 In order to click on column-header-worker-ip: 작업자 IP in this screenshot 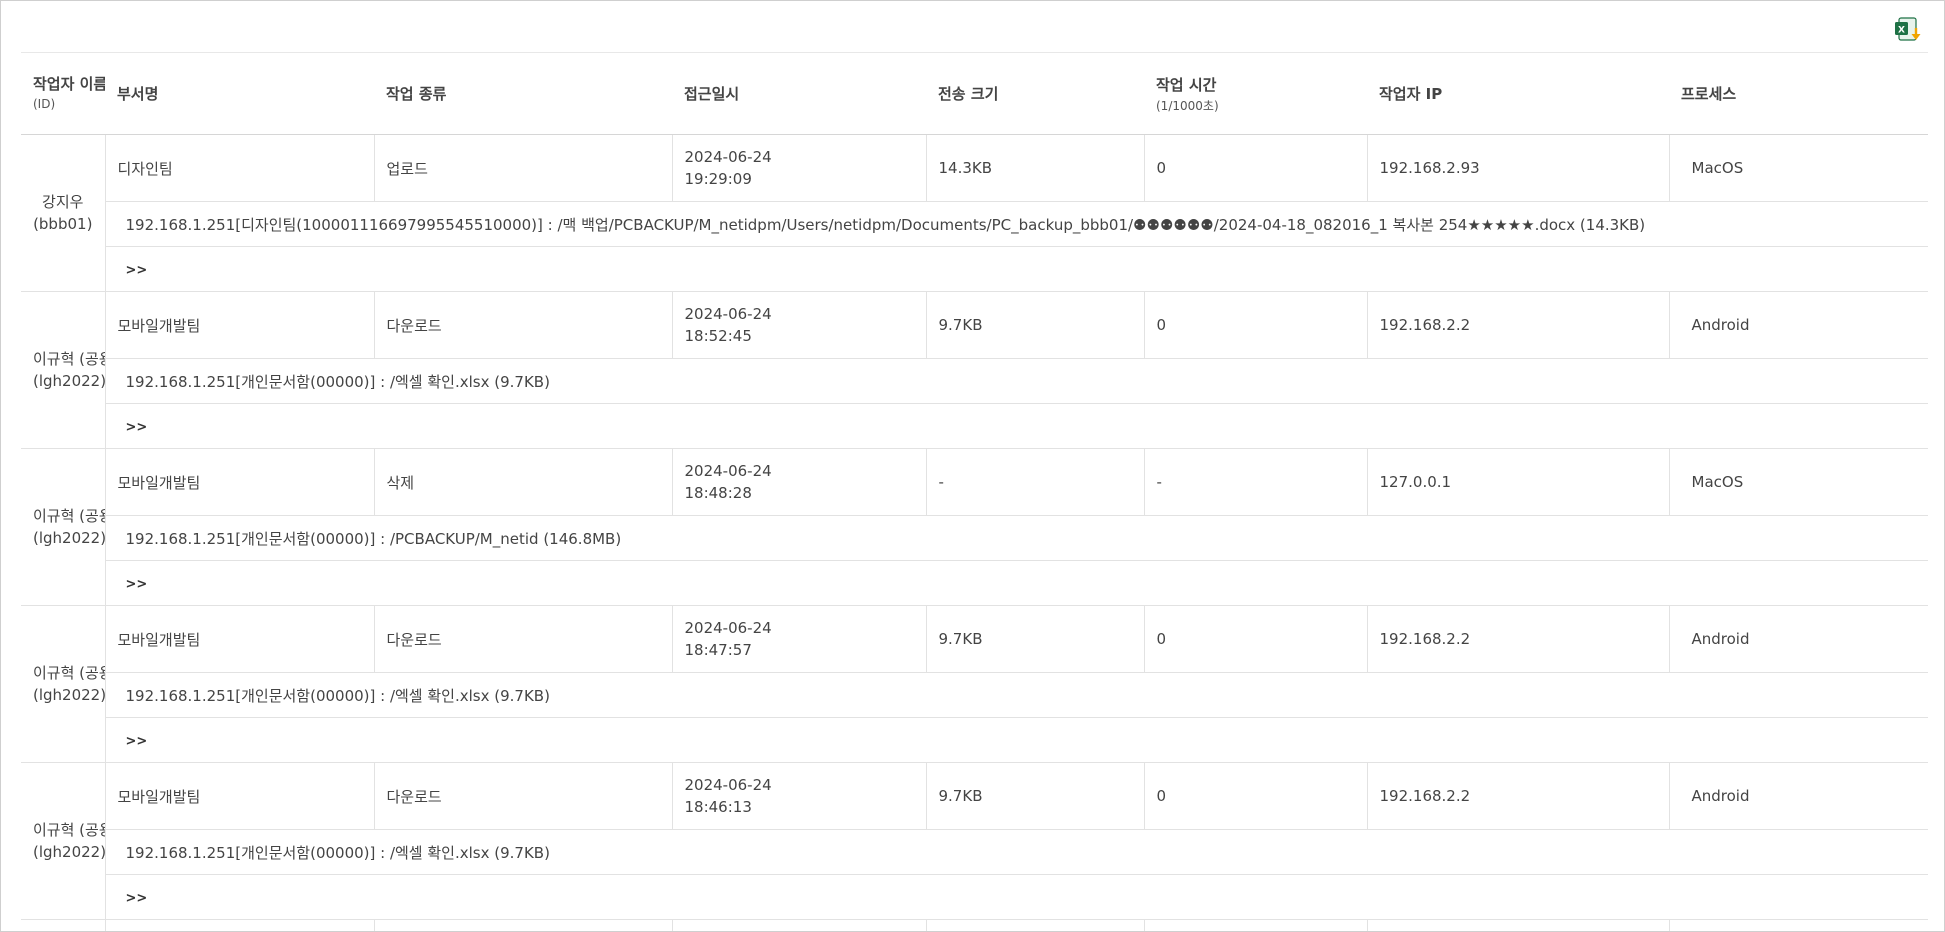, I will do `click(1518, 93)`.